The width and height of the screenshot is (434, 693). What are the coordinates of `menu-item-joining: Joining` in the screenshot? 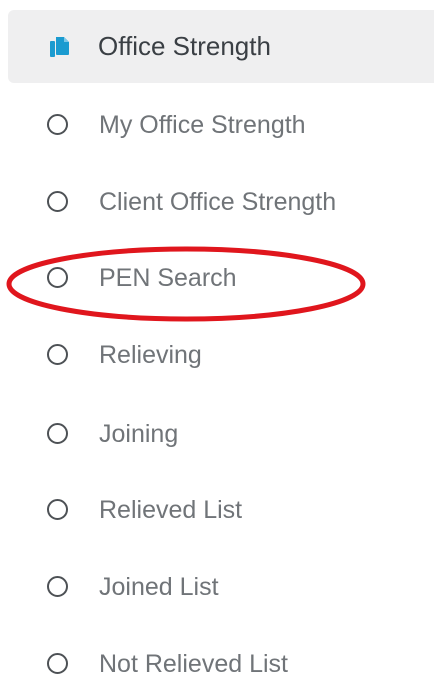 It's located at (217, 434).